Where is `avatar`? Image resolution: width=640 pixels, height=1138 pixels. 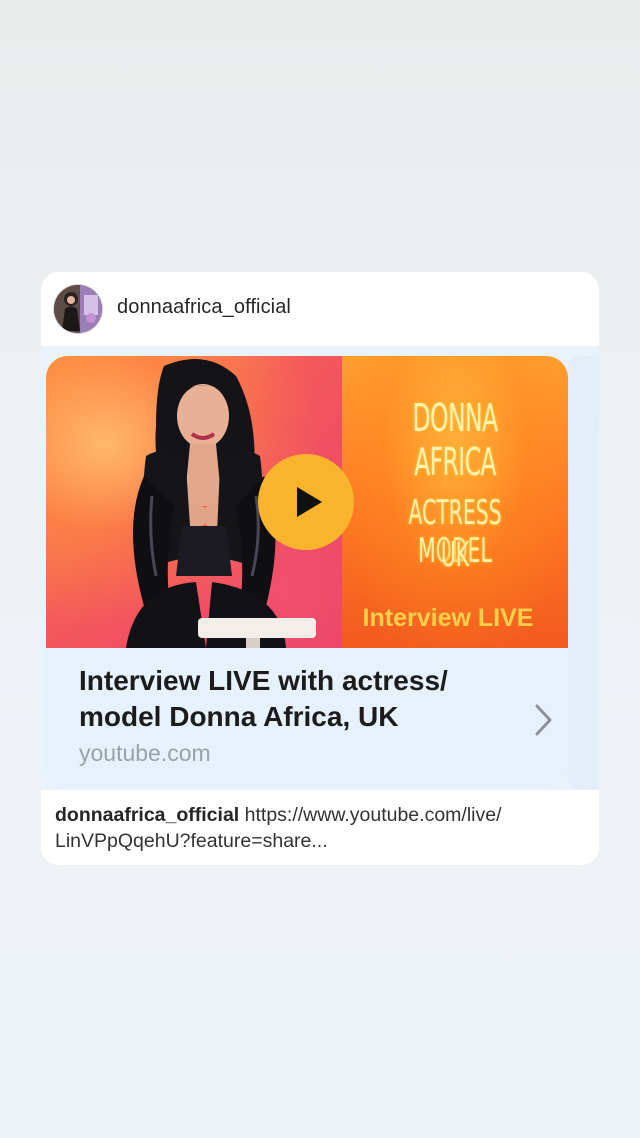 avatar is located at coordinates (78, 309).